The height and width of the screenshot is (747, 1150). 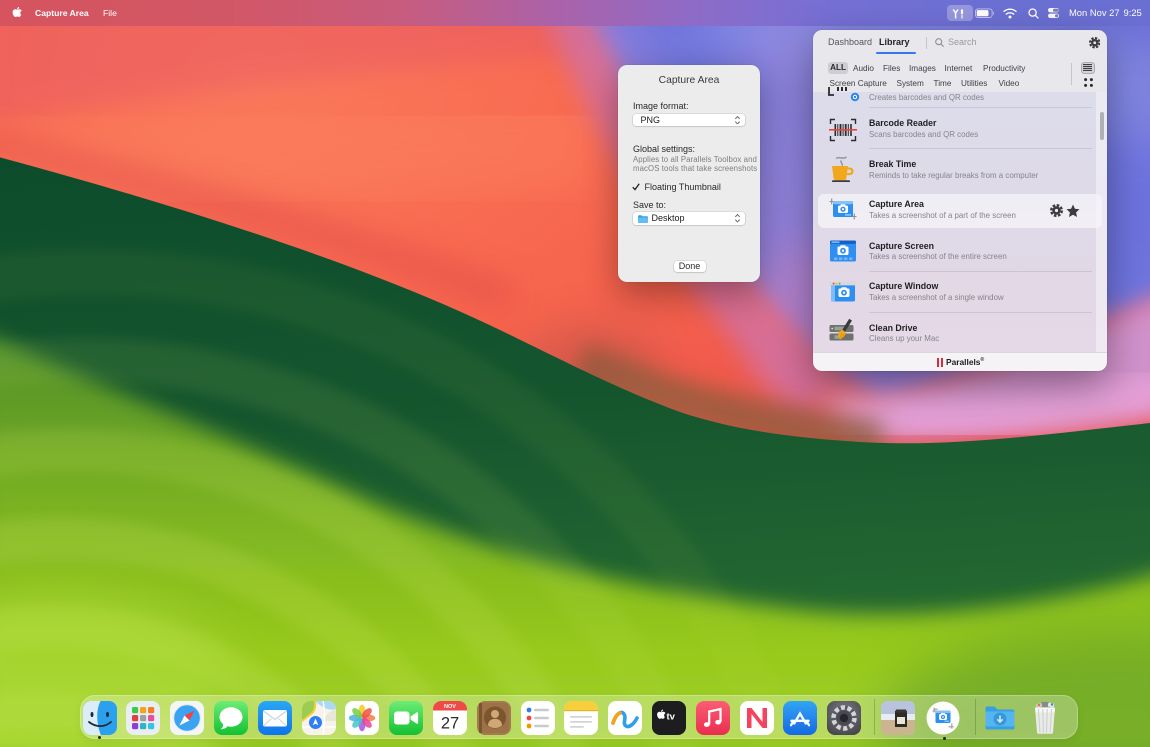 What do you see at coordinates (450, 723) in the screenshot?
I see `svg-text: 27` at bounding box center [450, 723].